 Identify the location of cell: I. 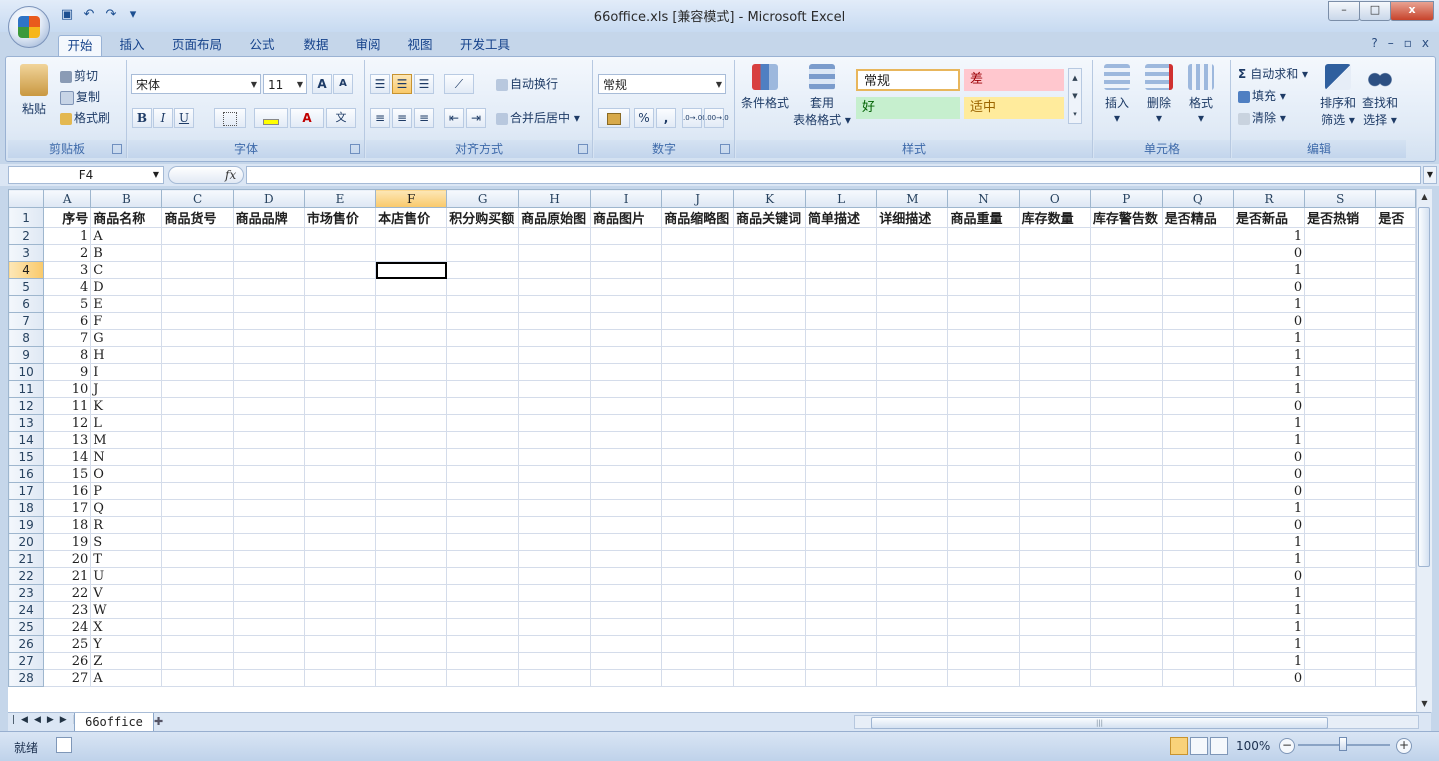
(126, 372).